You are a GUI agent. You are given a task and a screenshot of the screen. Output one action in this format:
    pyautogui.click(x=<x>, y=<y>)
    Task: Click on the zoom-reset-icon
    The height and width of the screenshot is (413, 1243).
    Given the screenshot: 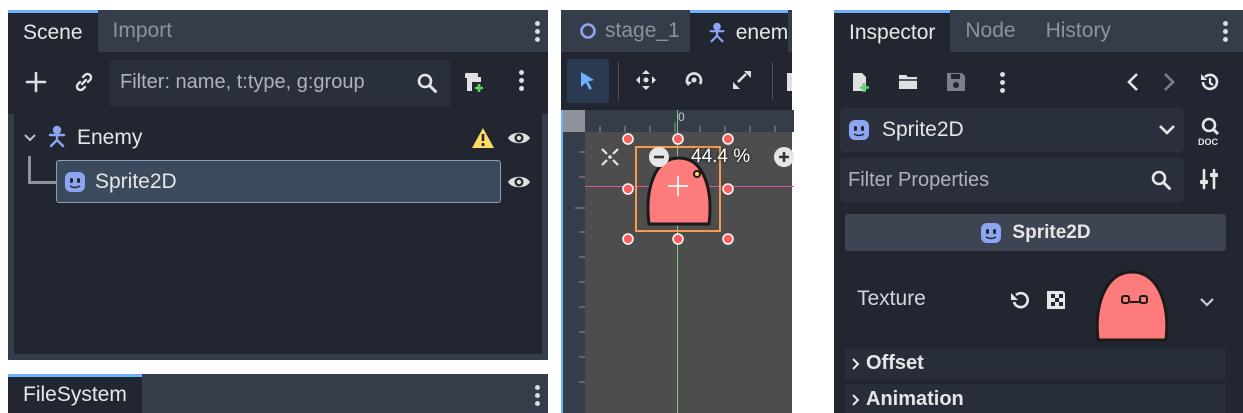 What is the action you would take?
    pyautogui.click(x=610, y=157)
    